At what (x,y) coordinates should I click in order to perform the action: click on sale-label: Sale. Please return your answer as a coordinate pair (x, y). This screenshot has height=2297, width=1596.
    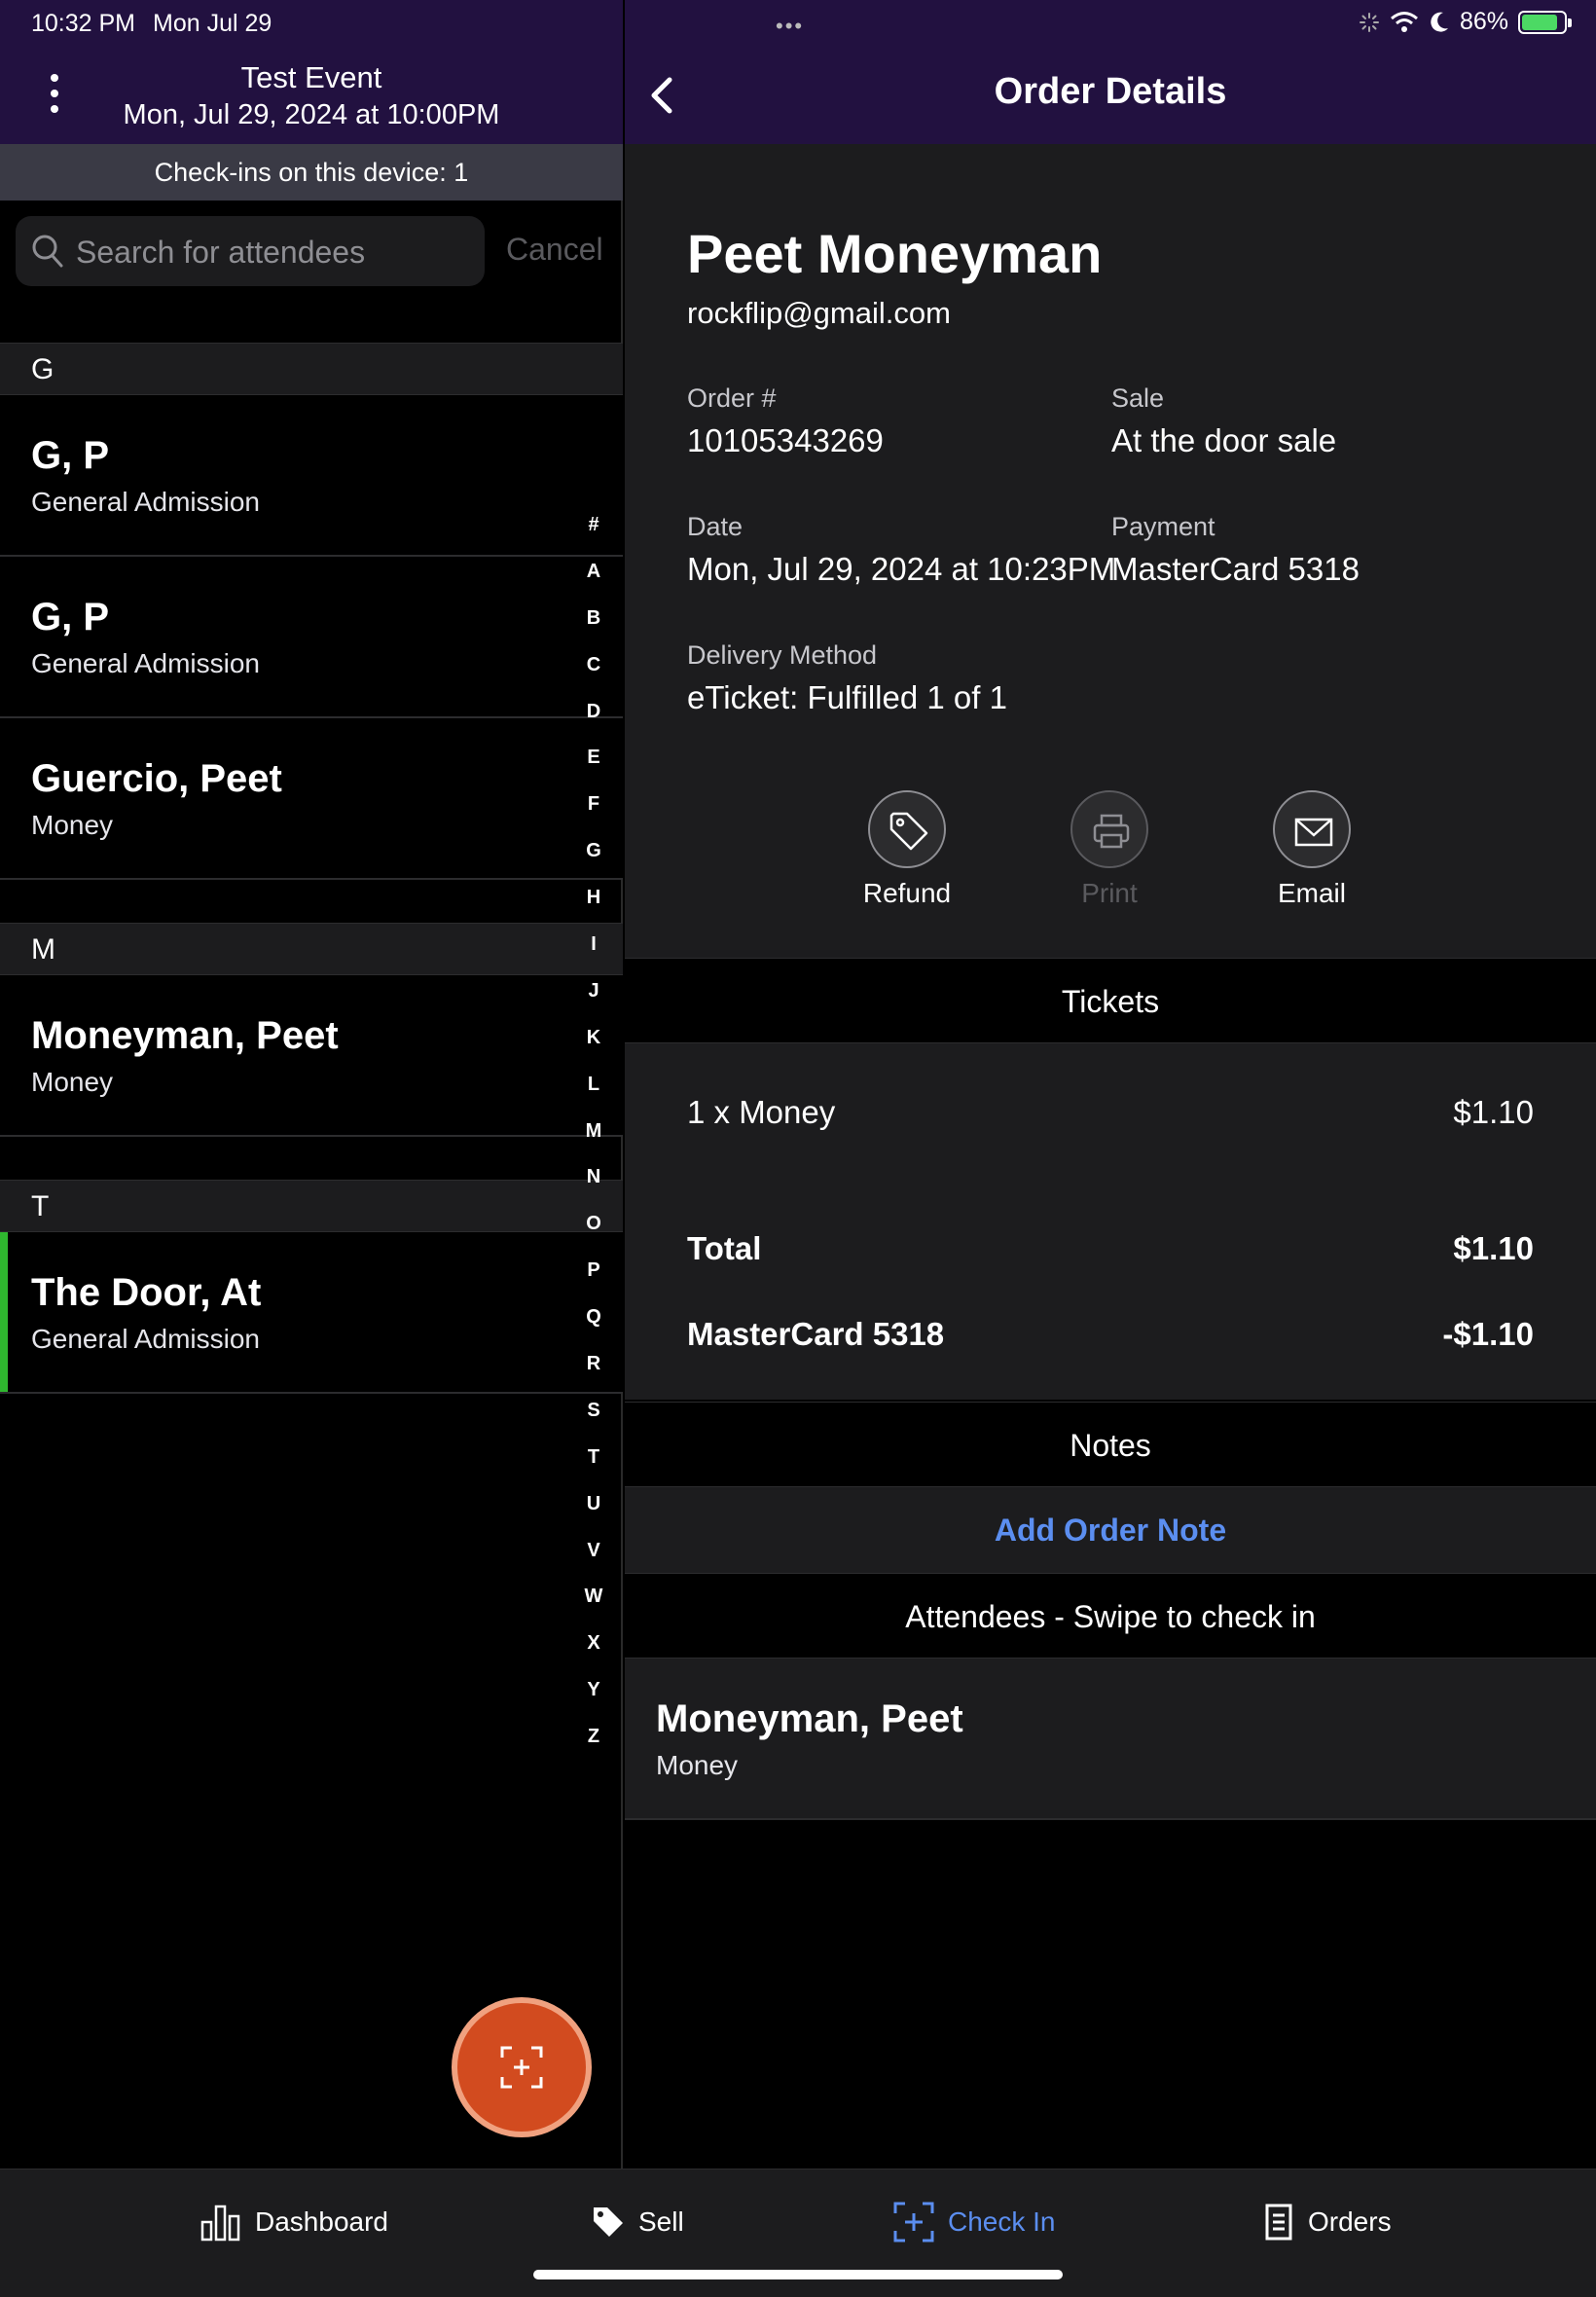
    Looking at the image, I should click on (1138, 398).